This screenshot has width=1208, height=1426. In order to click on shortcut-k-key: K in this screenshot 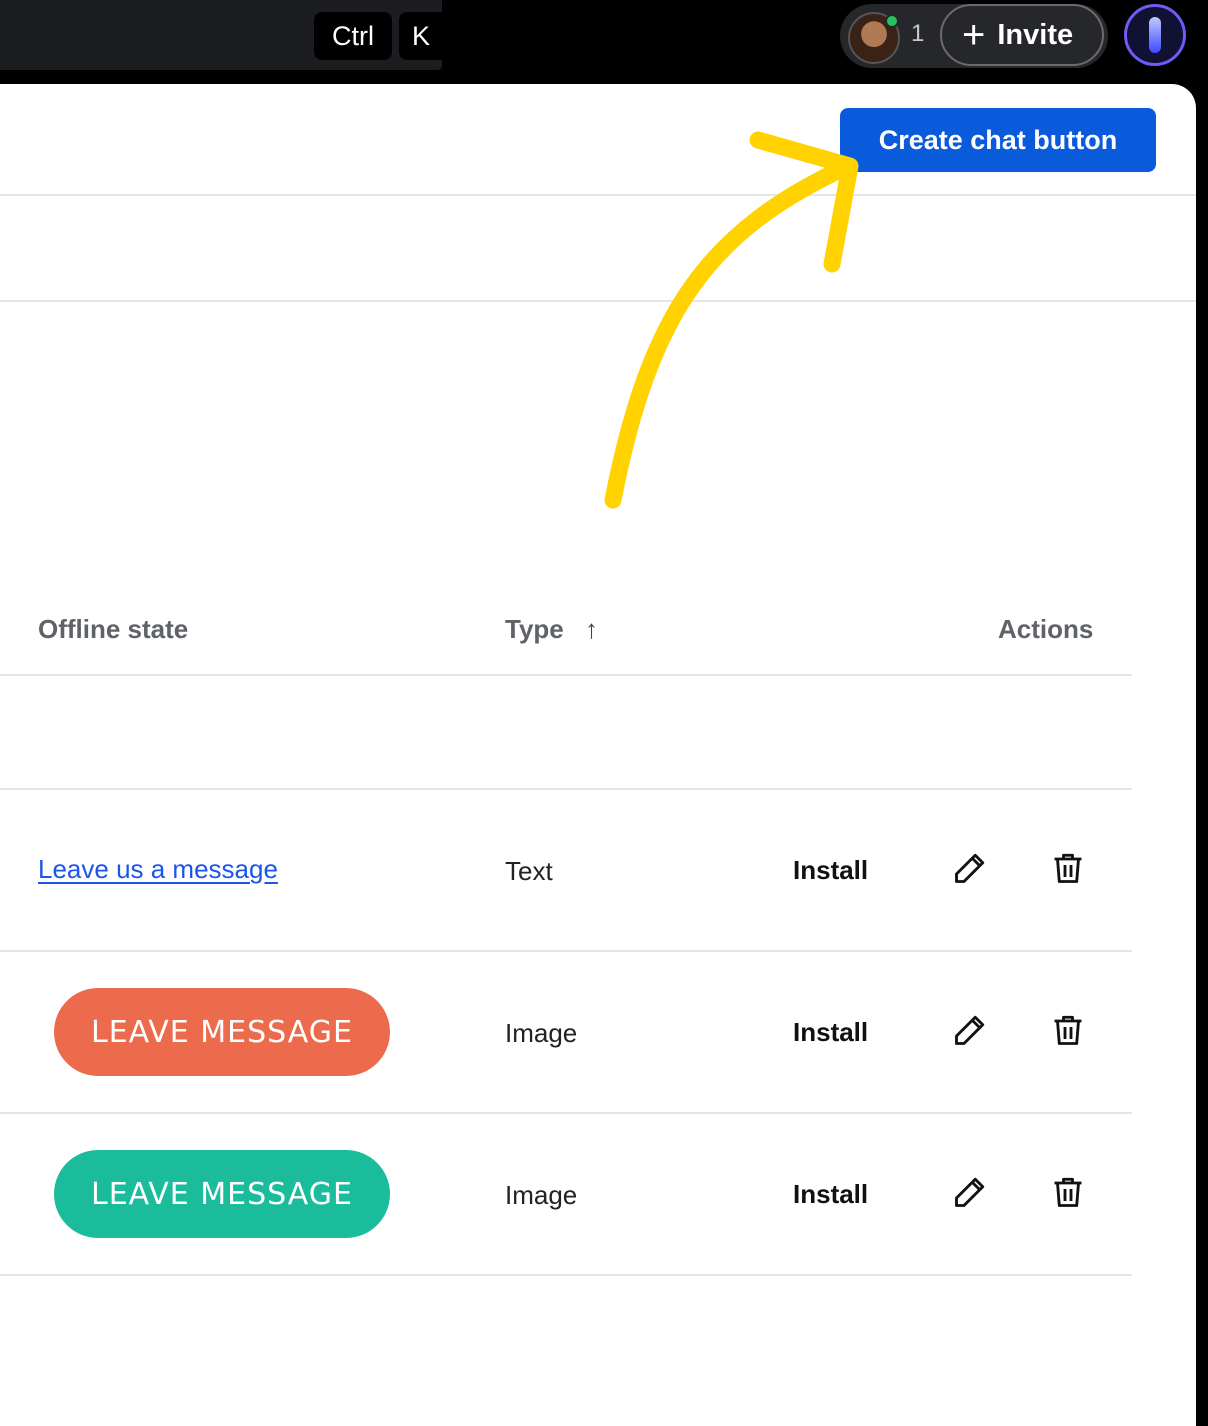, I will do `click(421, 36)`.